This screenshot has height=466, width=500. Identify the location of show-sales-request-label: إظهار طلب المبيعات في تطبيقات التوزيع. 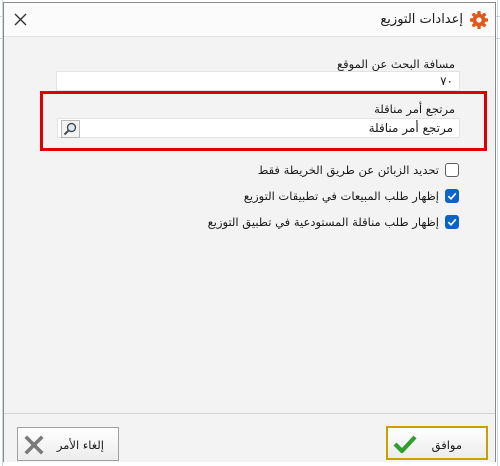
(341, 196).